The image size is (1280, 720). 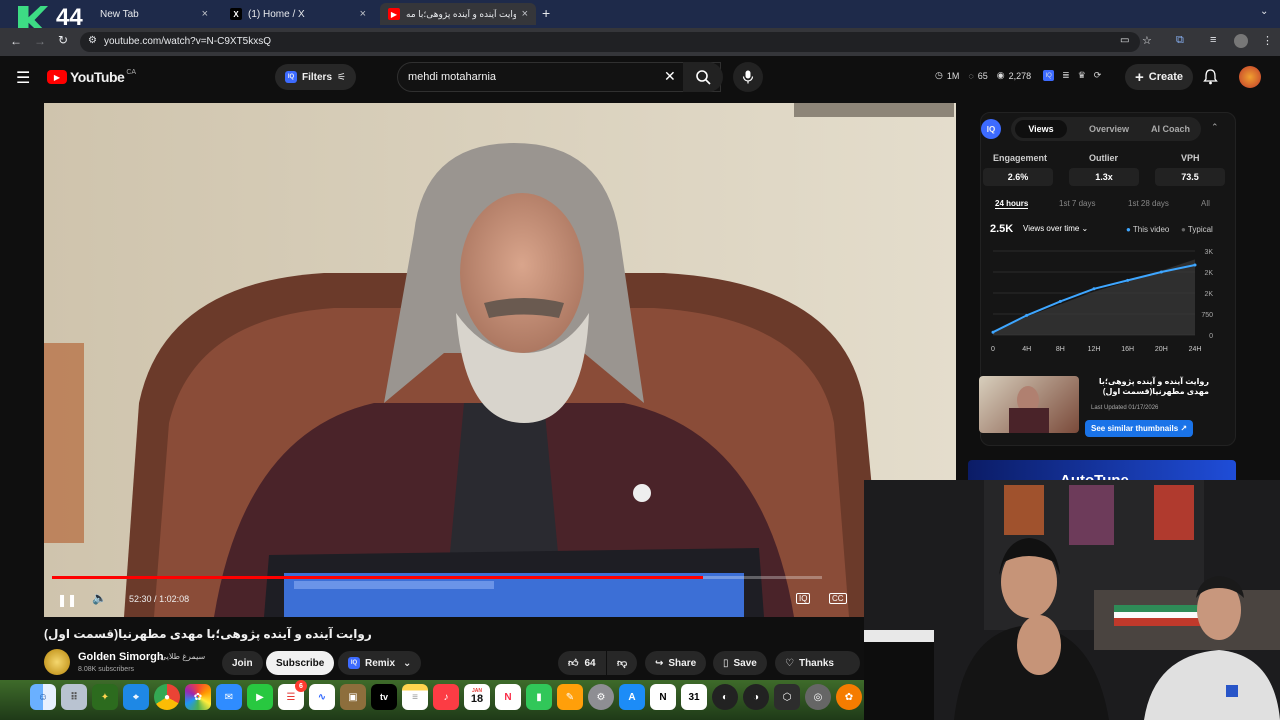 What do you see at coordinates (1159, 77) in the screenshot?
I see `create-button: + Create` at bounding box center [1159, 77].